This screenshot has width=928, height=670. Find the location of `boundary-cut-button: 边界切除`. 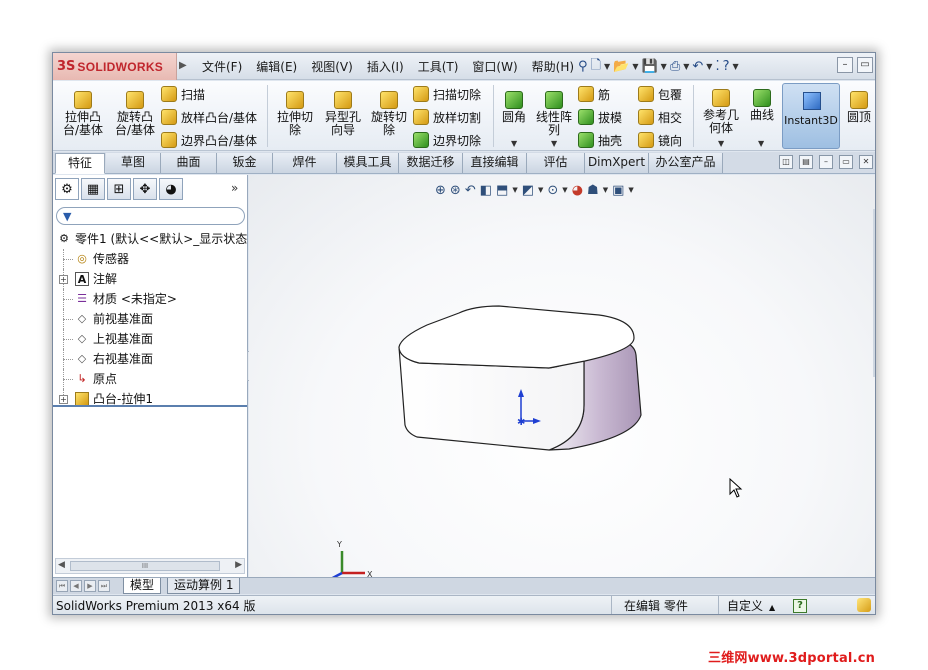

boundary-cut-button: 边界切除 is located at coordinates (447, 140).